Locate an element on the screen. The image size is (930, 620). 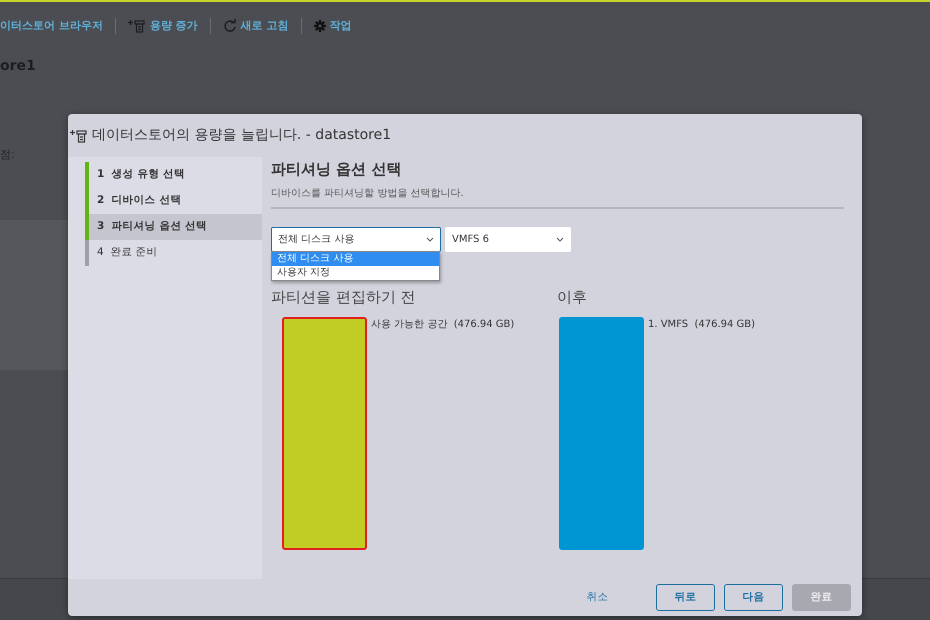
toolbar-link: 용량 증가 is located at coordinates (174, 26).